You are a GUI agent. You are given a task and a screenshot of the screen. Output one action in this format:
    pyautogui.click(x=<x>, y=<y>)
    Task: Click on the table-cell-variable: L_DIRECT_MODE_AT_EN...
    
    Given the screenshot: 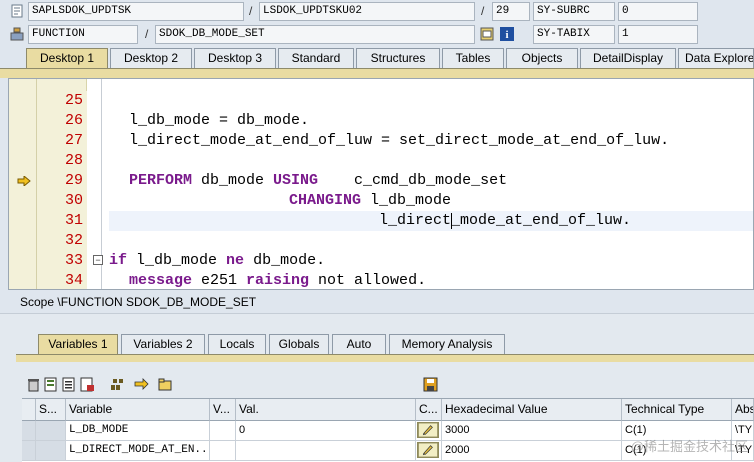 What is the action you would take?
    pyautogui.click(x=138, y=451)
    